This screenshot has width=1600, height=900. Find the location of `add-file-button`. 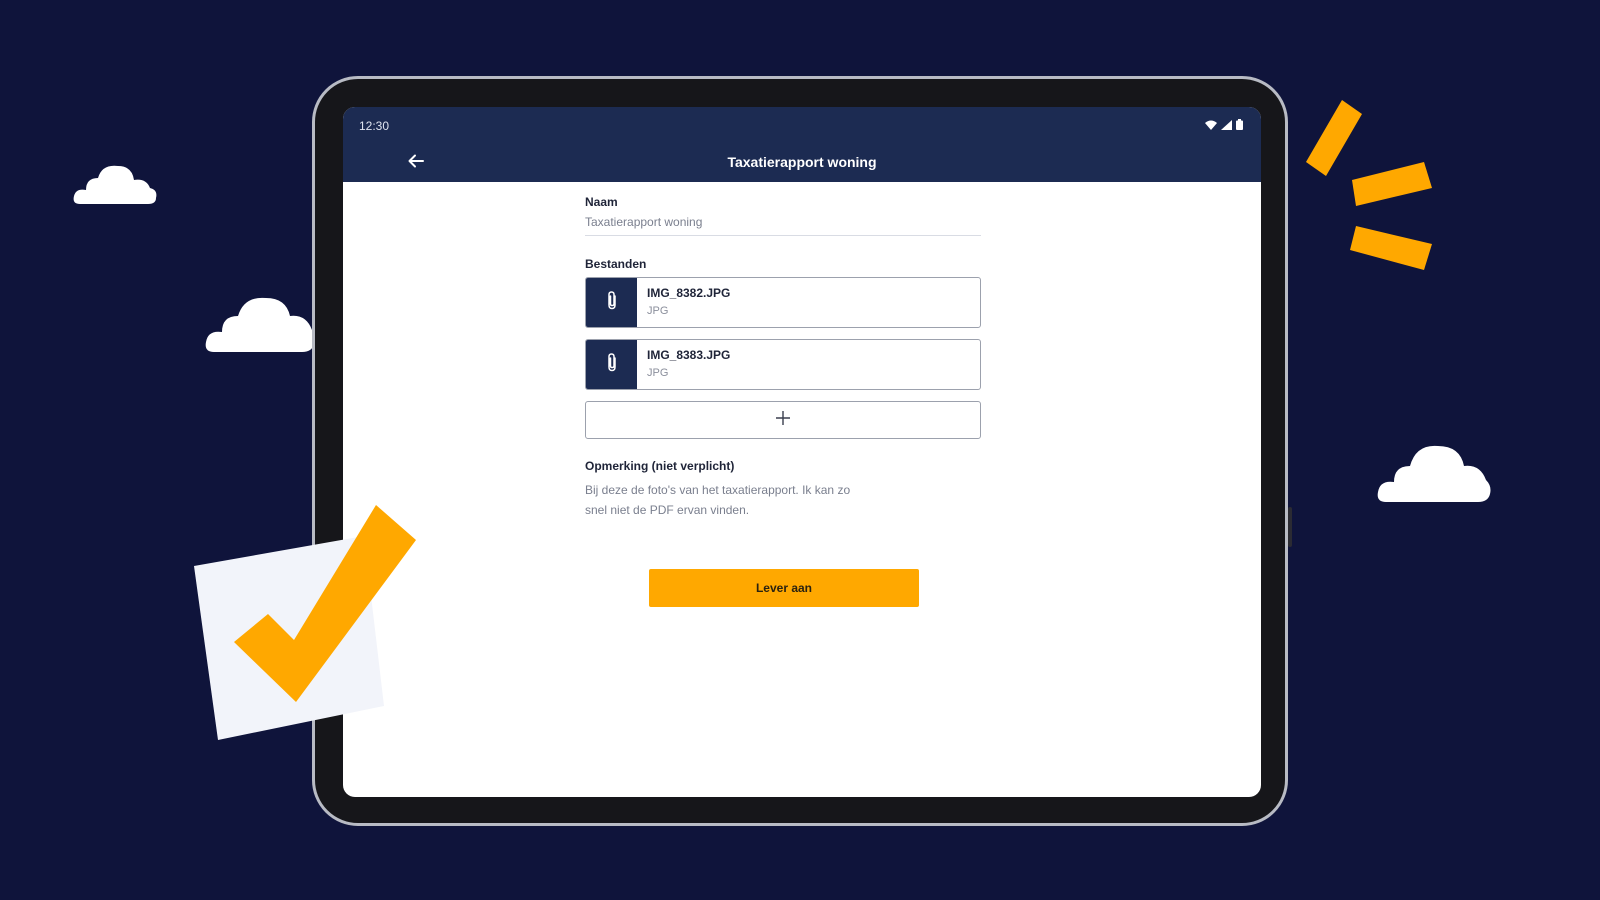

add-file-button is located at coordinates (783, 420).